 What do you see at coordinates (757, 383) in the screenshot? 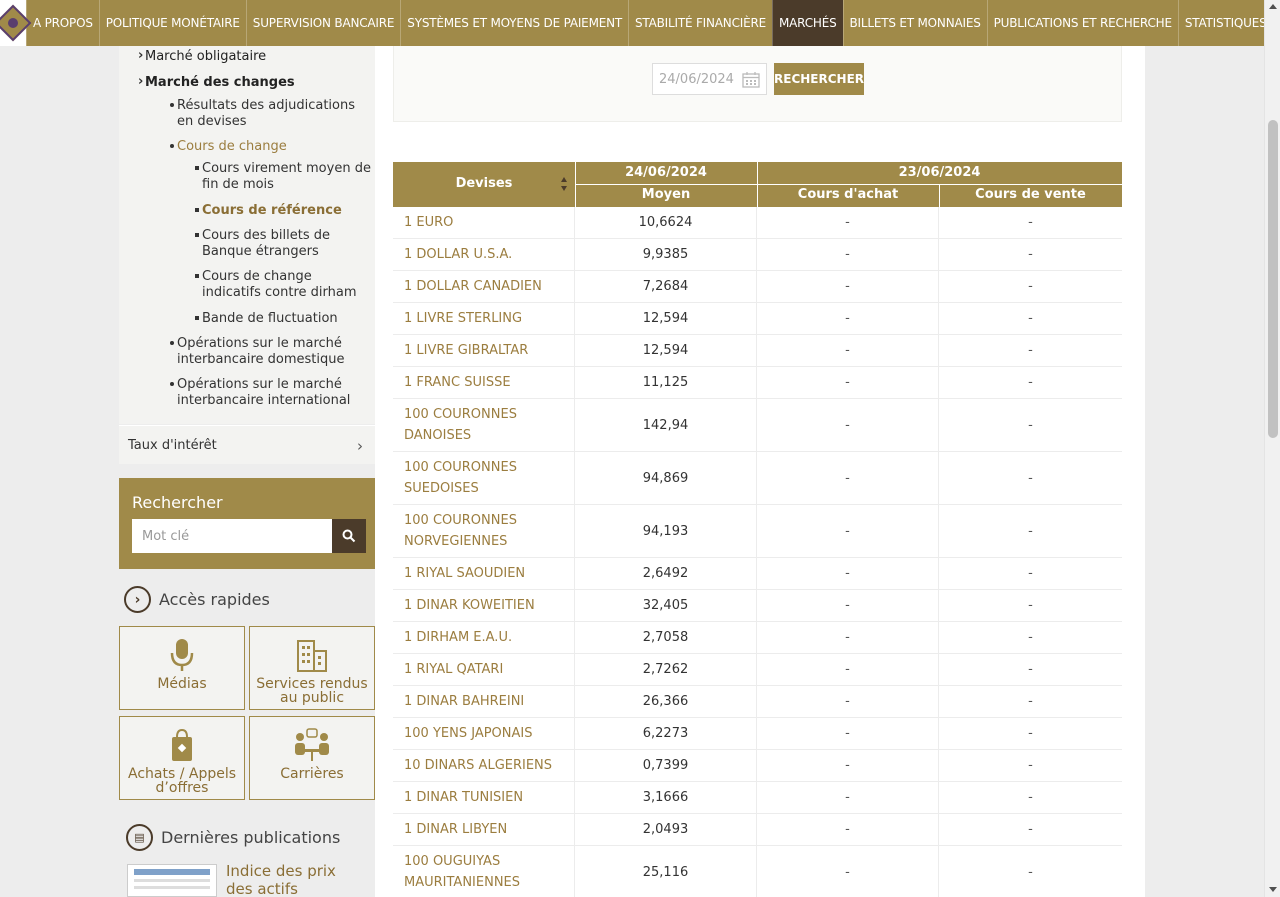
I see `table-row: 1 FRANC SUISSE 11,125- -` at bounding box center [757, 383].